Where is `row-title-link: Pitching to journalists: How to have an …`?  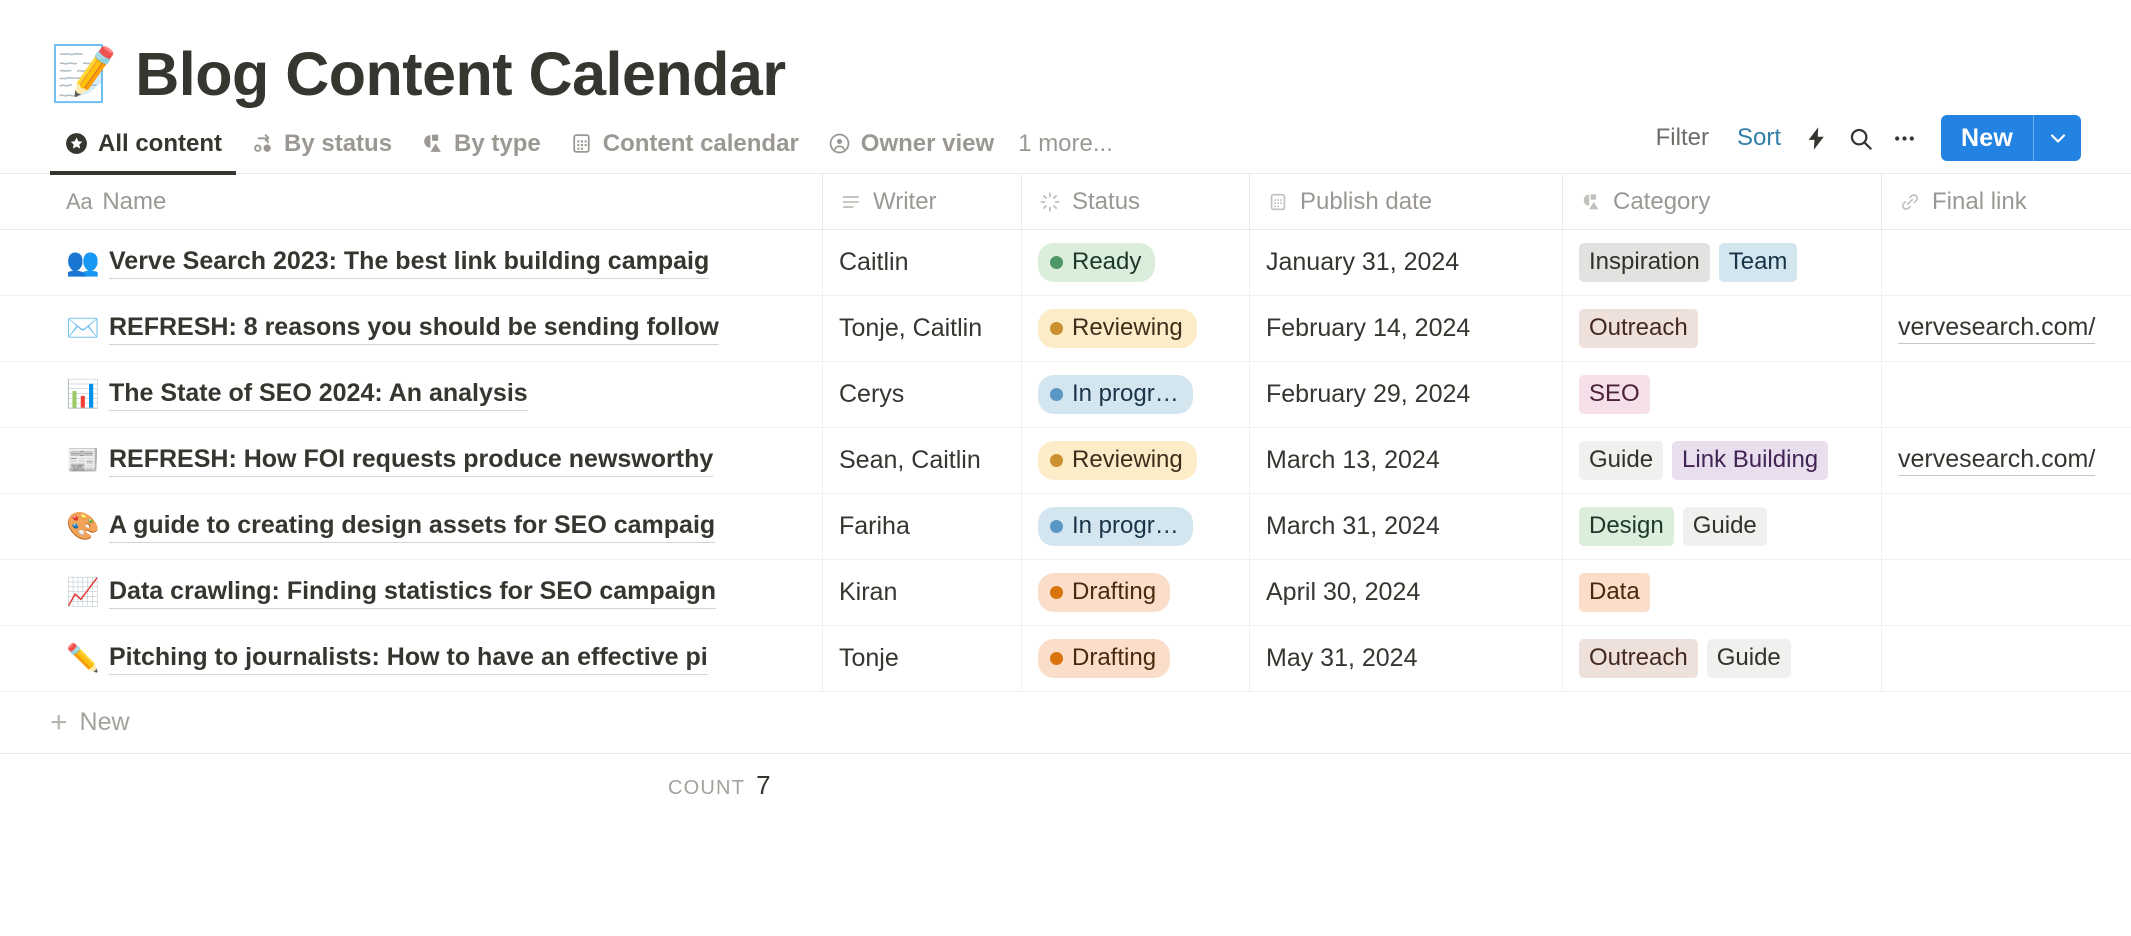 row-title-link: Pitching to journalists: How to have an … is located at coordinates (408, 659).